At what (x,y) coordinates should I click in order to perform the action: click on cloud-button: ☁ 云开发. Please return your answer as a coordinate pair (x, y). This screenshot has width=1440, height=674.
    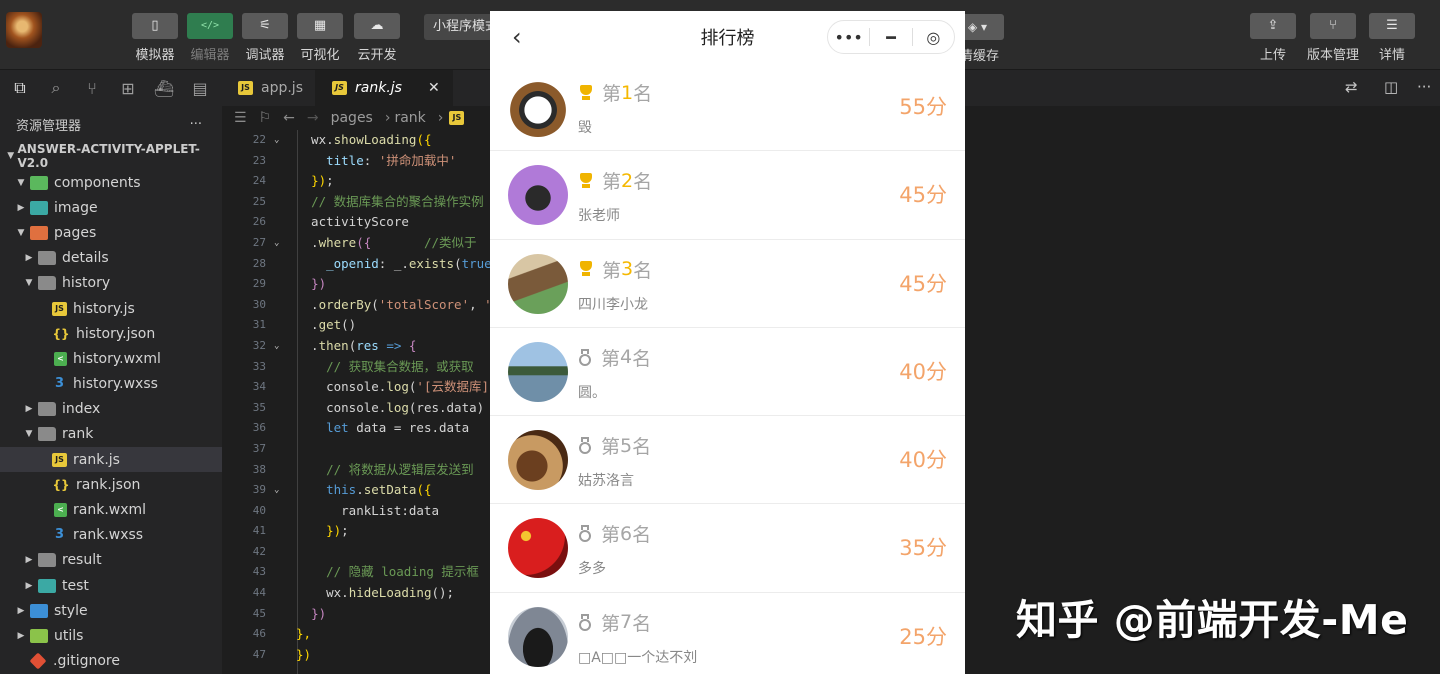
    Looking at the image, I should click on (377, 38).